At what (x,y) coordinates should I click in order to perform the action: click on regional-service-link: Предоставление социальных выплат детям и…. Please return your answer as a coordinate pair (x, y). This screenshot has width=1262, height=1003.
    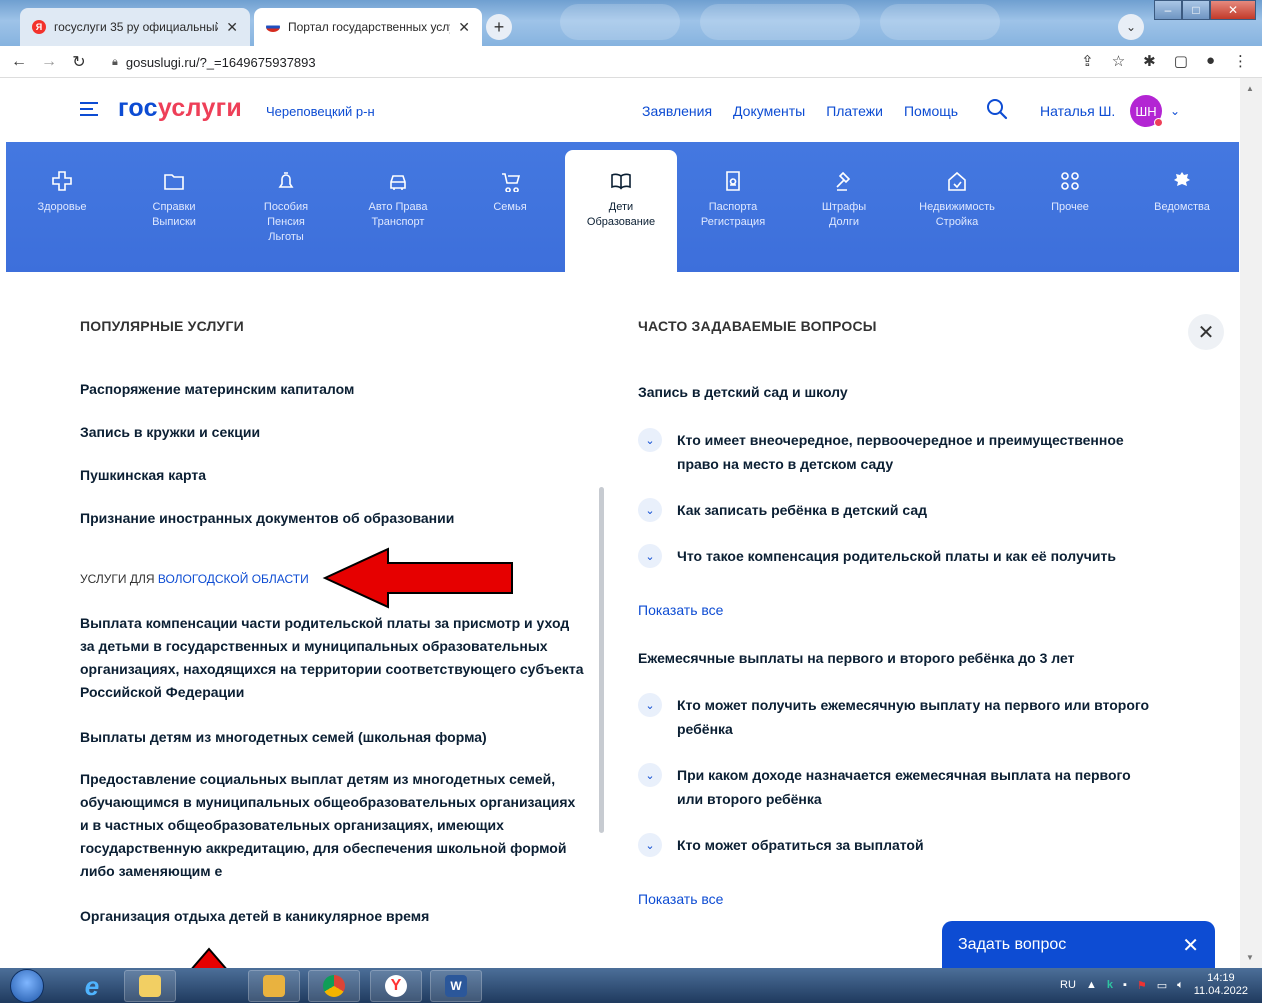
    Looking at the image, I should click on (332, 825).